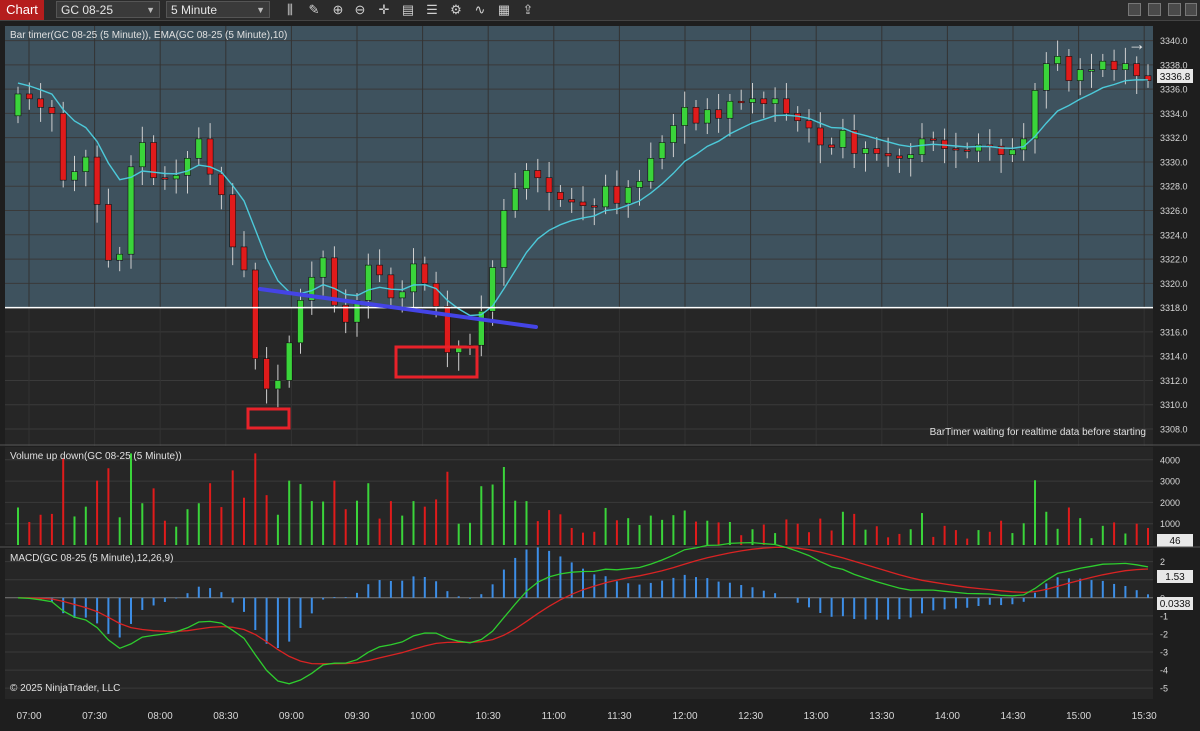  What do you see at coordinates (432, 10) in the screenshot?
I see `properties-icon: ☰` at bounding box center [432, 10].